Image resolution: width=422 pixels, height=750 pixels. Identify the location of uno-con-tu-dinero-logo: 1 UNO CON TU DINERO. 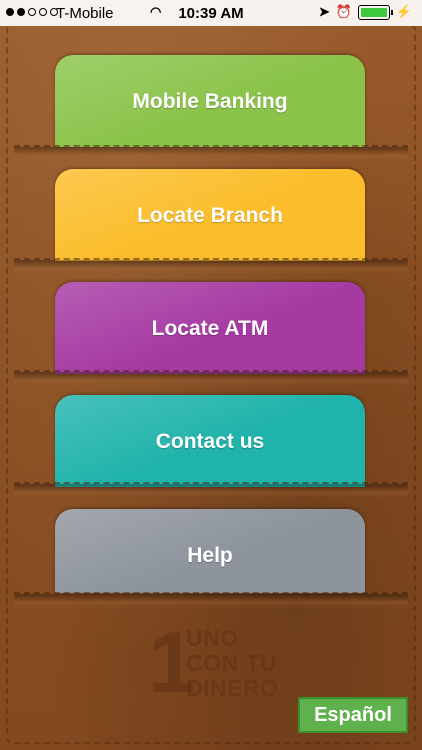
(213, 665).